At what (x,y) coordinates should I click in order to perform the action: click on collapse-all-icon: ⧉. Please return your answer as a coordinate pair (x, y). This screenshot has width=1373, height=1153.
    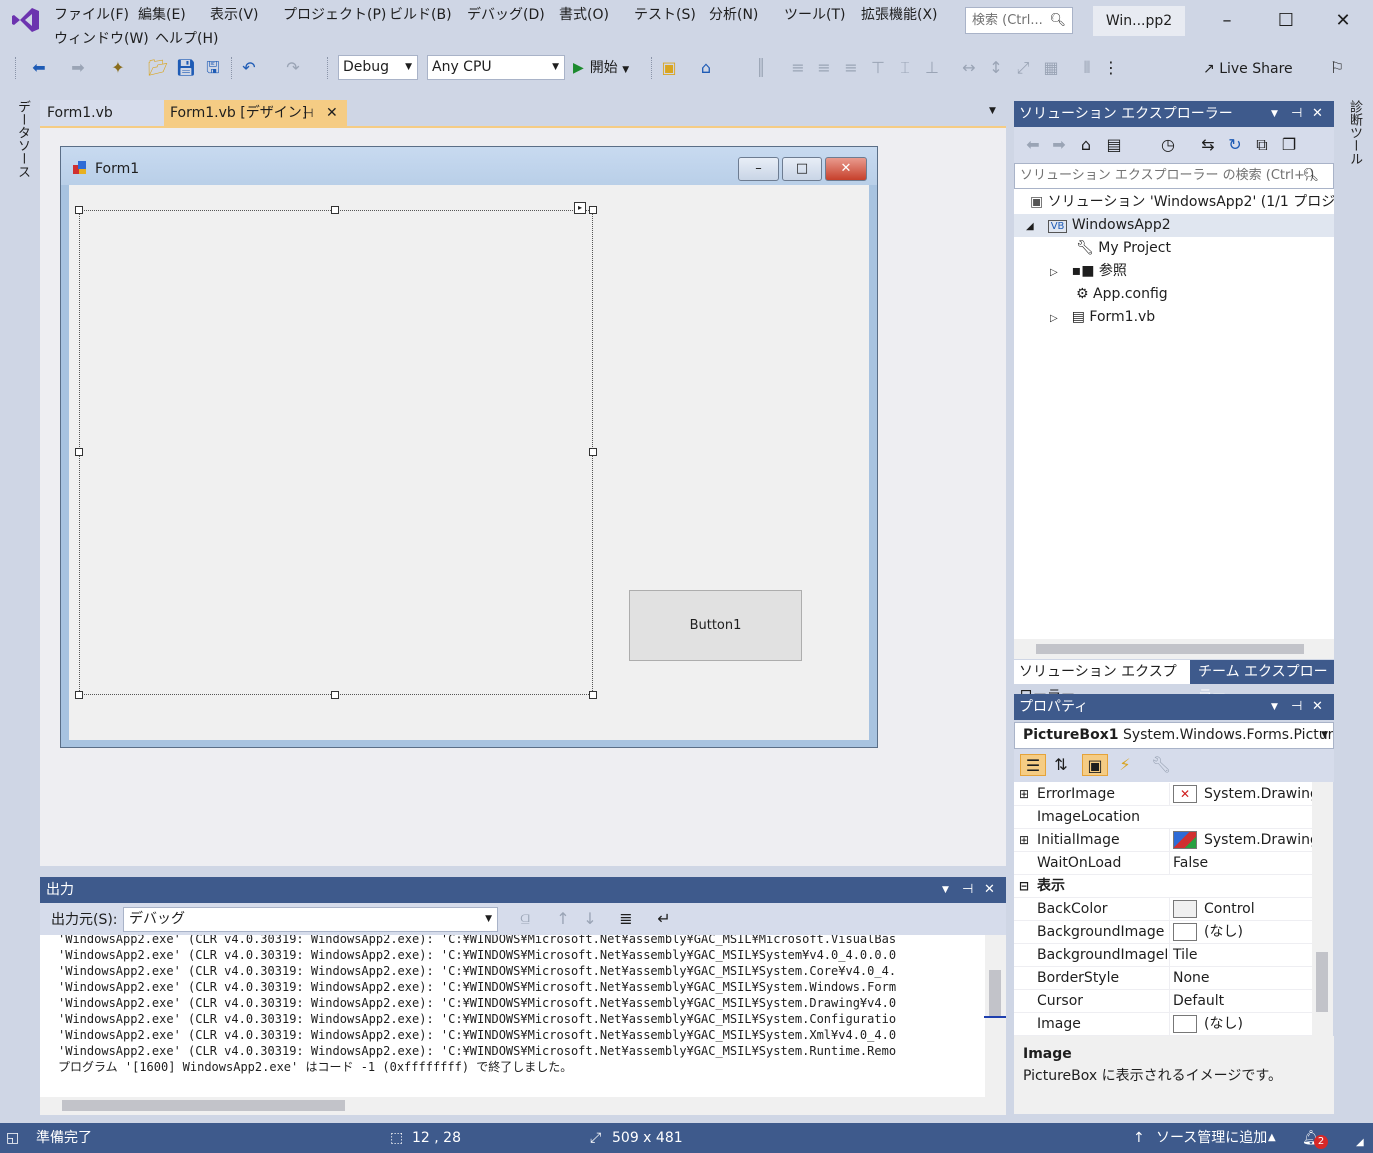
    Looking at the image, I should click on (1262, 145).